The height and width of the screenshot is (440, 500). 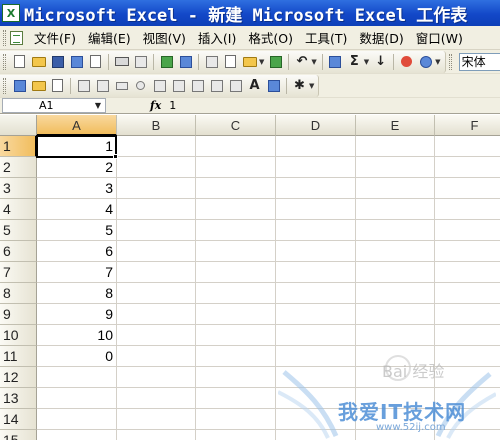 I want to click on print-preview-icon, so click(x=140, y=61).